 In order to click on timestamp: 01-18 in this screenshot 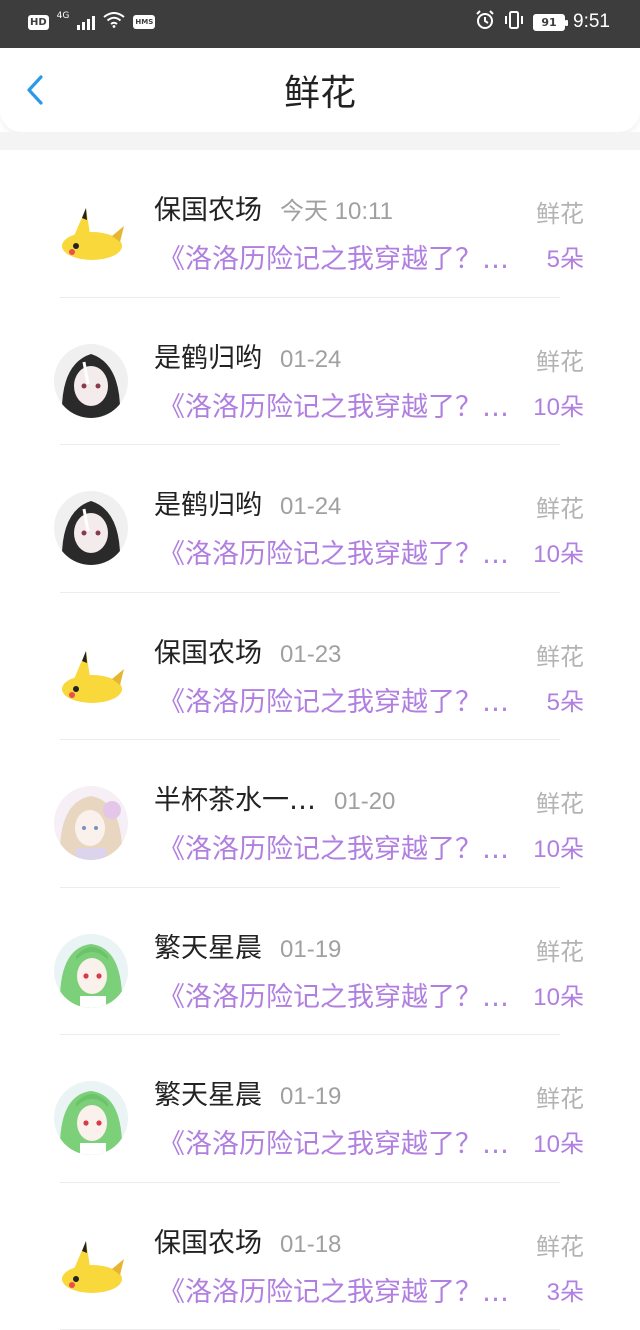, I will do `click(310, 1245)`.